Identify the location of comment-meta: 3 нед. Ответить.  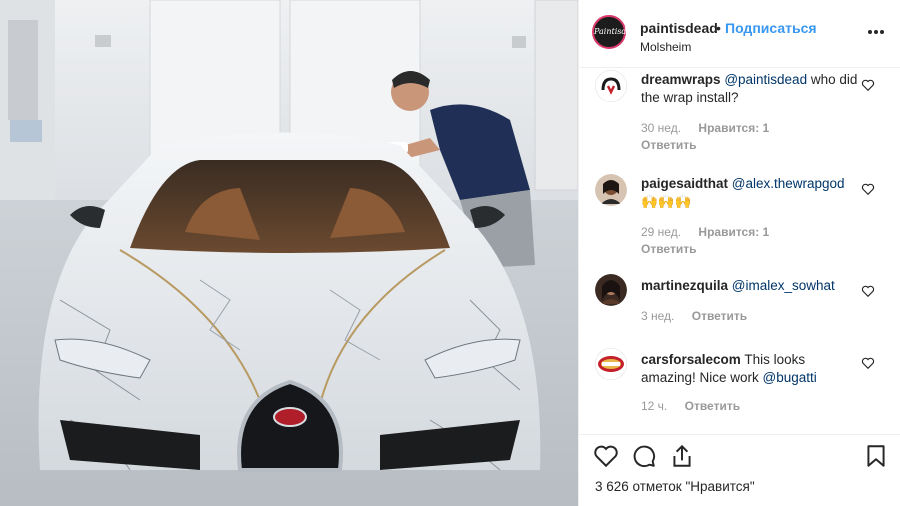
(701, 316).